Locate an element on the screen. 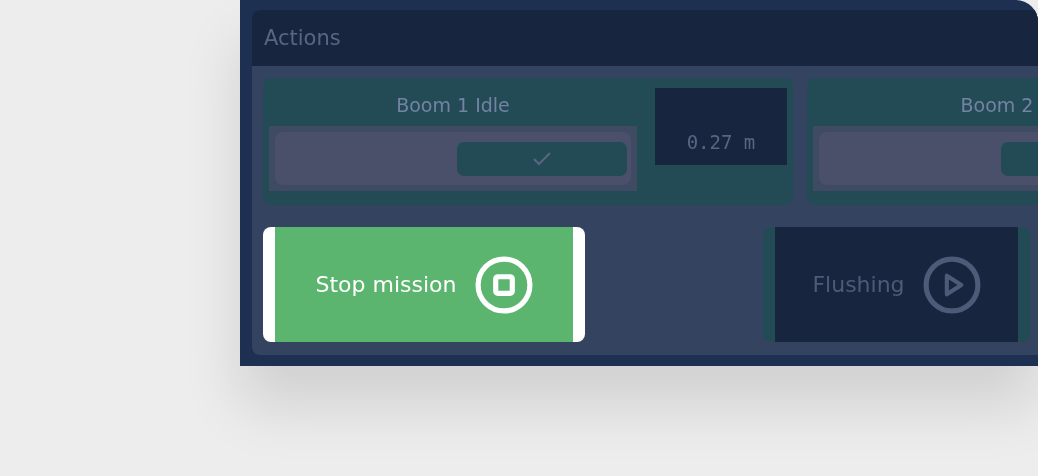  boom-toggle is located at coordinates (453, 158).